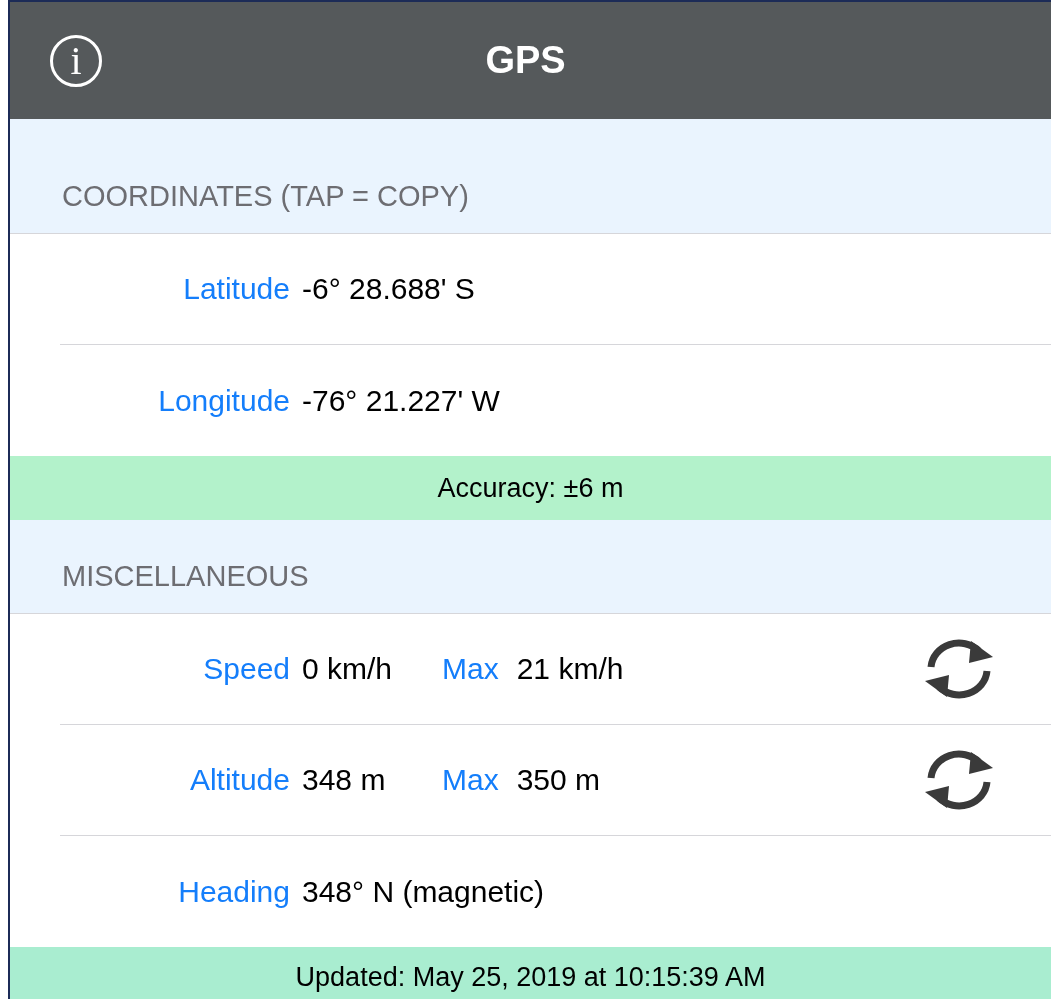  I want to click on field-label: Speed, so click(246, 669).